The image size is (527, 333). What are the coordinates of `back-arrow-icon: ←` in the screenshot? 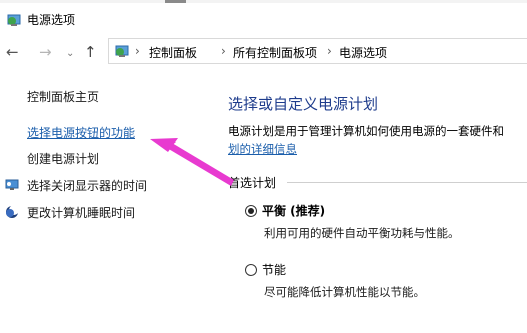 It's located at (12, 52).